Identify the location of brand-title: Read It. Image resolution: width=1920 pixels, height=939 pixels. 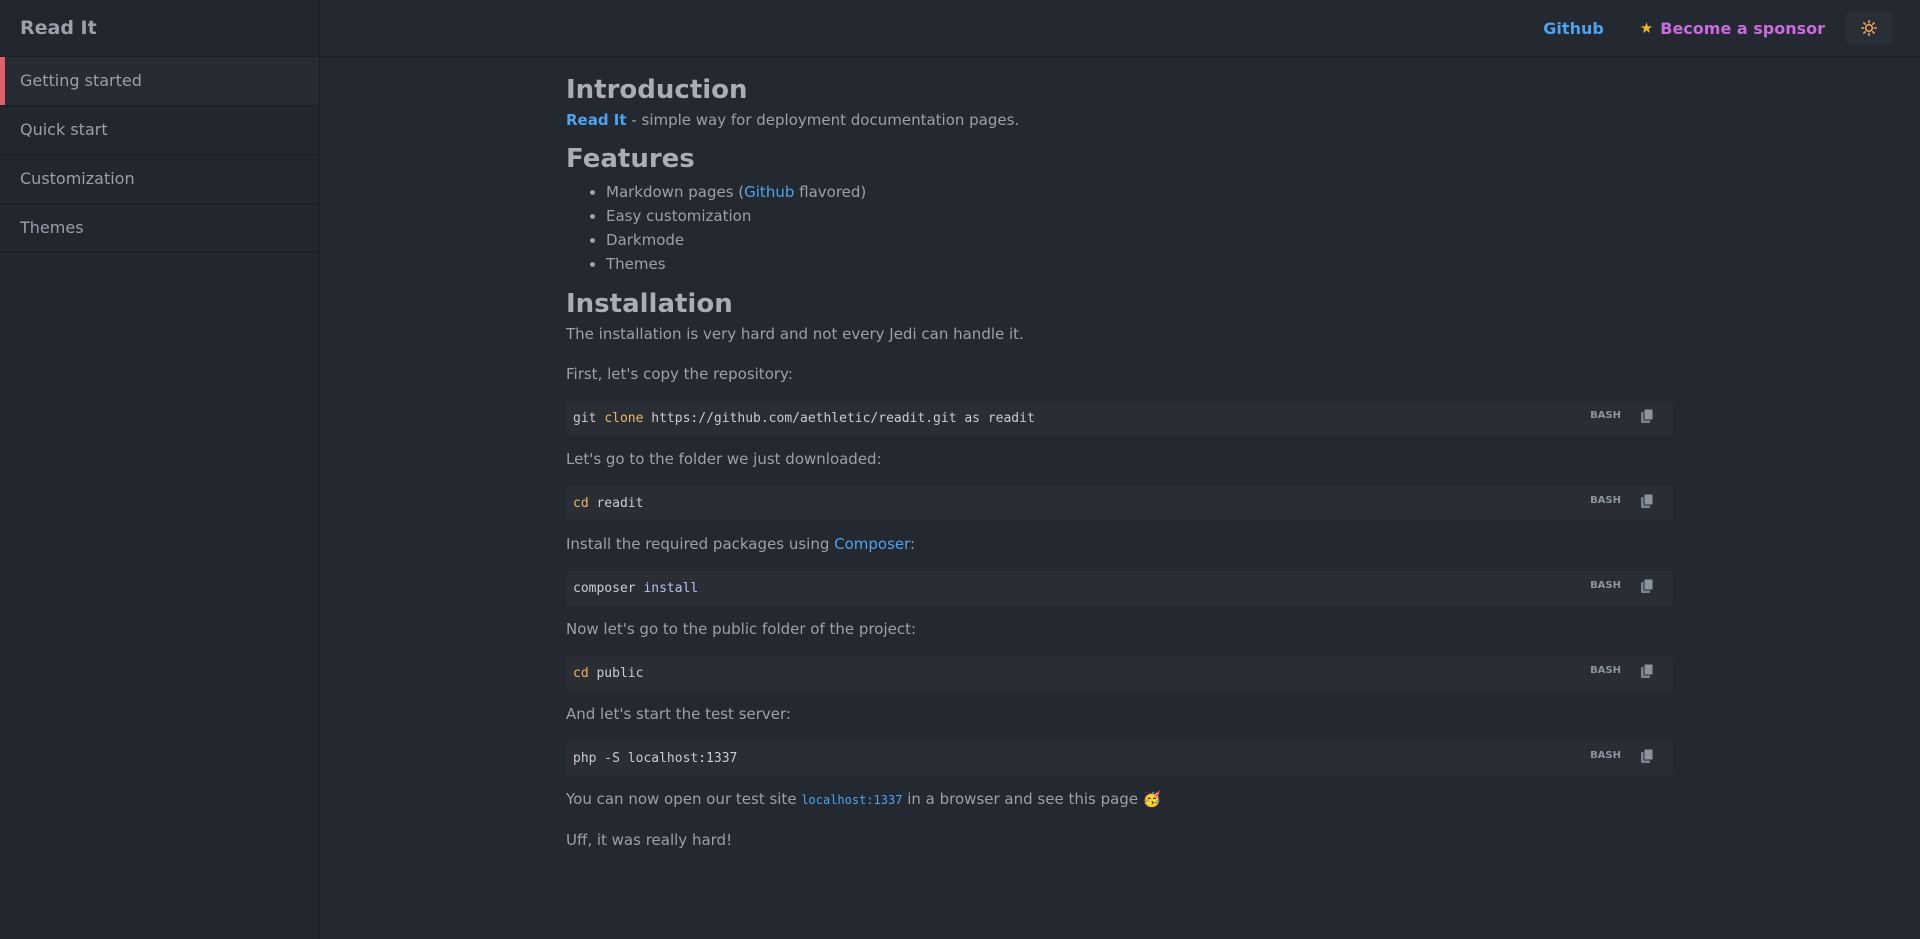
(159, 28).